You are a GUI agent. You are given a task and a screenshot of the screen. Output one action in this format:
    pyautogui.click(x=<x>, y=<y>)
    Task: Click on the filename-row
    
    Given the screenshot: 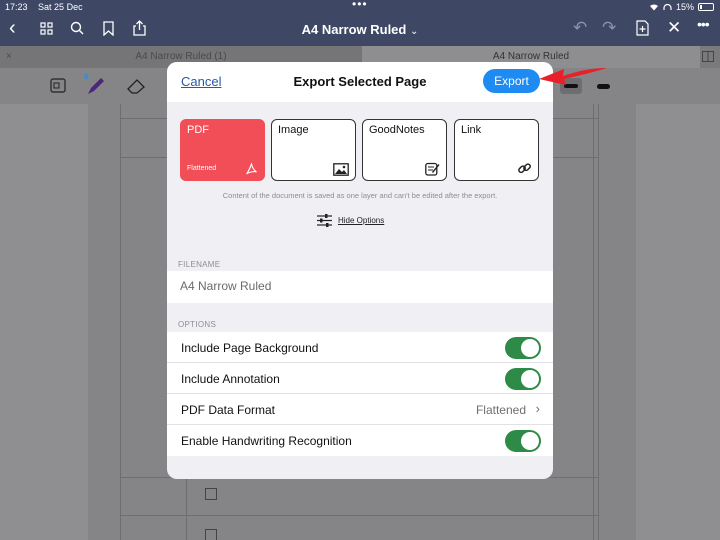 What is the action you would take?
    pyautogui.click(x=360, y=287)
    